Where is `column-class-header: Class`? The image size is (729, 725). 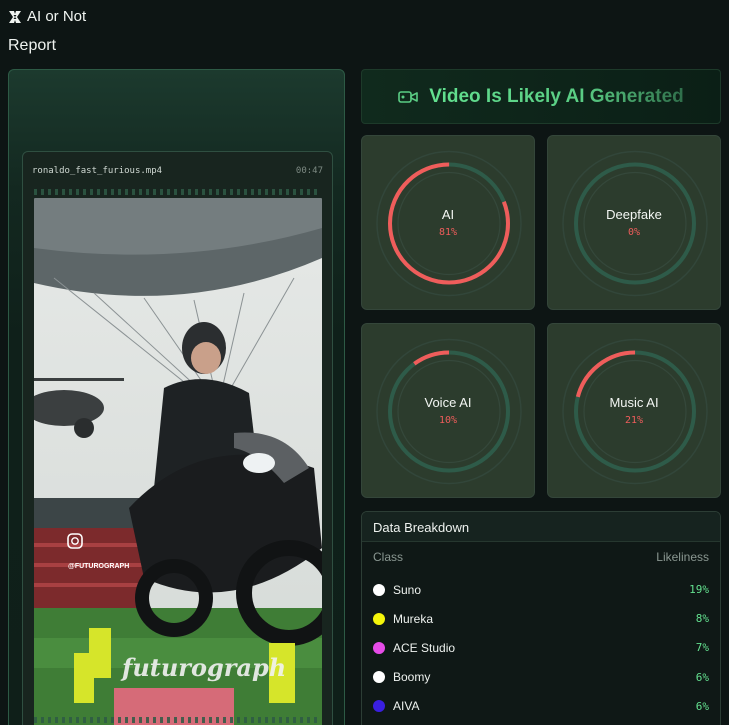 column-class-header: Class is located at coordinates (388, 557).